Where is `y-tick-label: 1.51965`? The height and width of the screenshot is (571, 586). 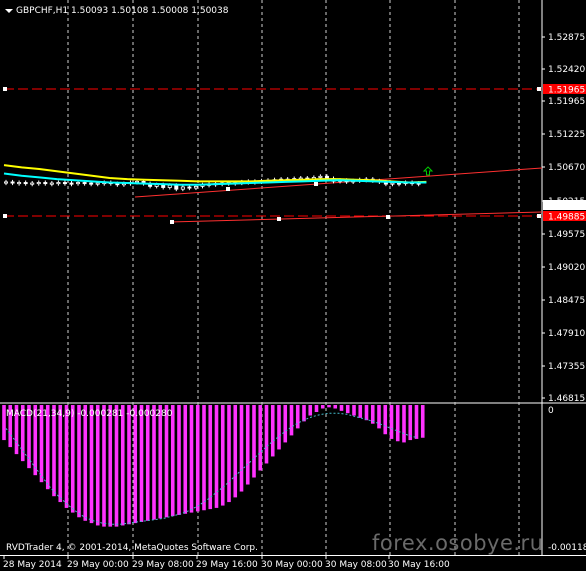
y-tick-label: 1.51965 is located at coordinates (566, 102).